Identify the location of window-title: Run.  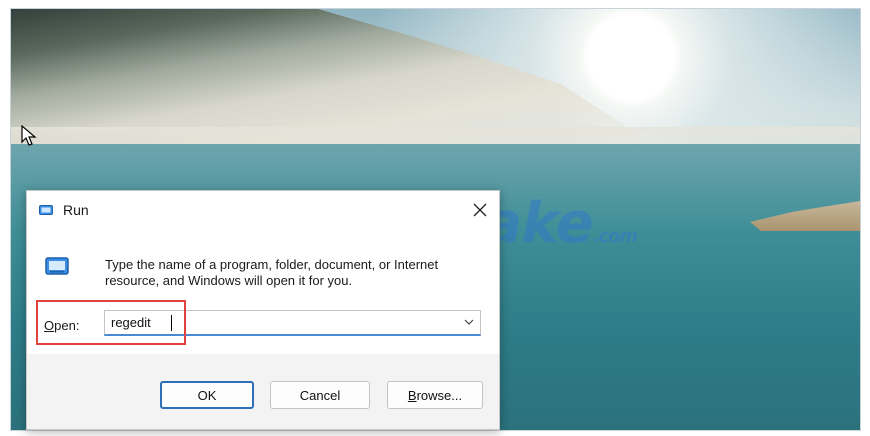
(76, 210).